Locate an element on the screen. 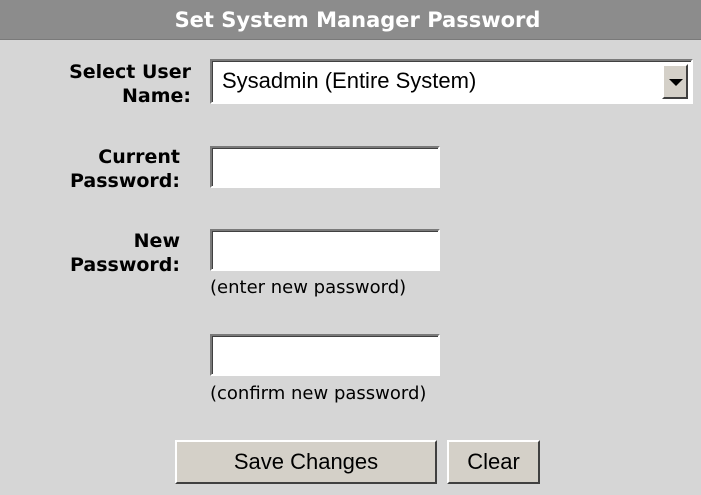 The image size is (701, 495). panel-title: Set System Manager Password is located at coordinates (350, 20).